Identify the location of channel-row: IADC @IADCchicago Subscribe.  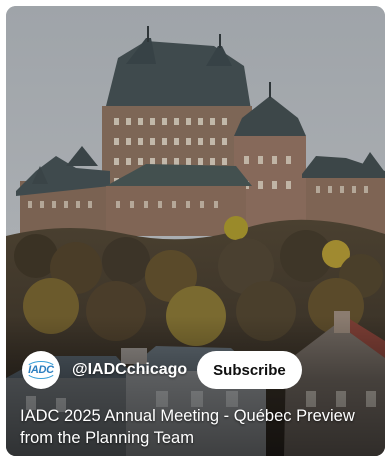
(162, 370).